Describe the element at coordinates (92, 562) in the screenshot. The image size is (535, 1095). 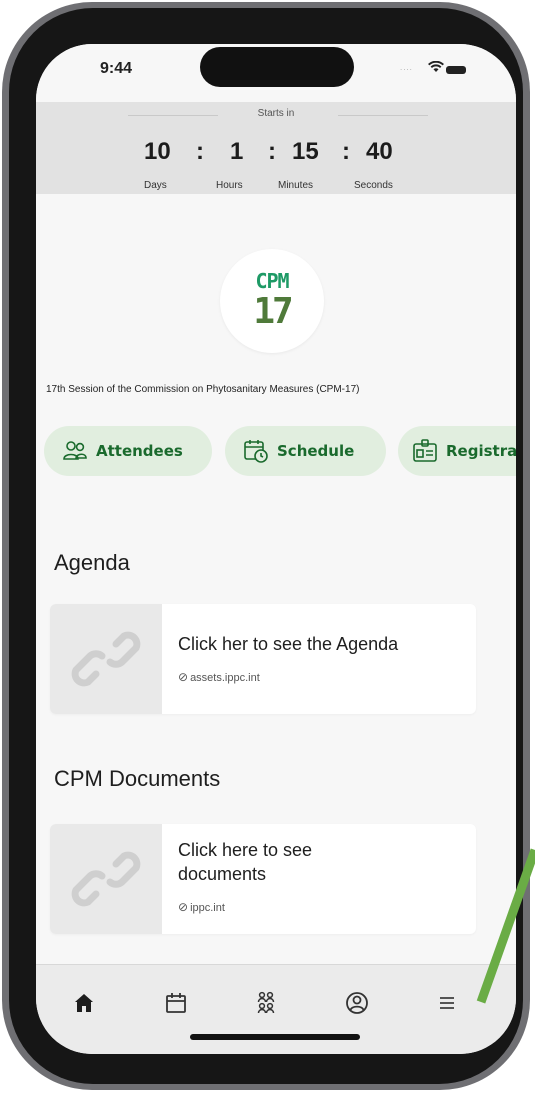
I see `agenda-heading: Agenda` at that location.